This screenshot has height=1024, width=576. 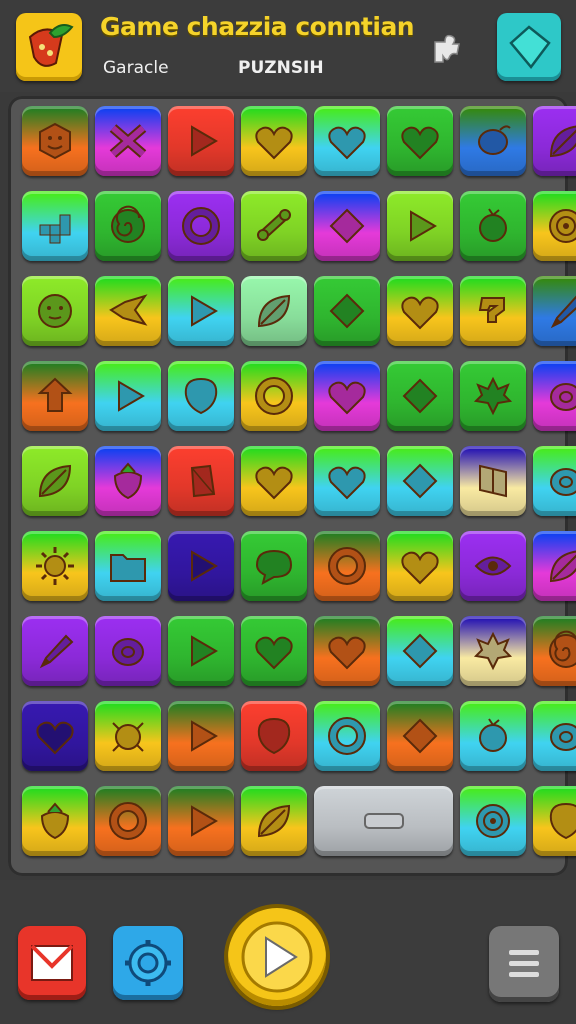 I want to click on puzzle-piece-icon, so click(x=447, y=48).